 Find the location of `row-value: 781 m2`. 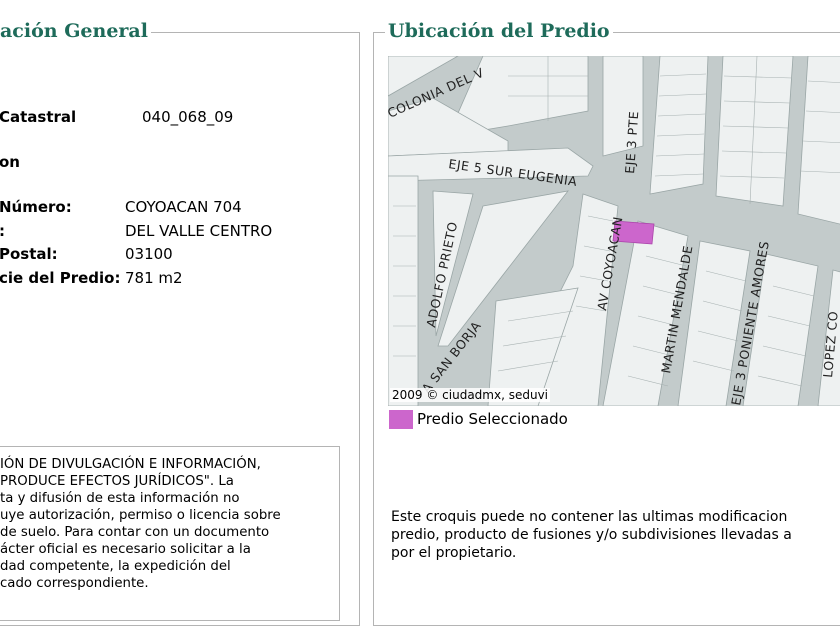

row-value: 781 m2 is located at coordinates (154, 278).